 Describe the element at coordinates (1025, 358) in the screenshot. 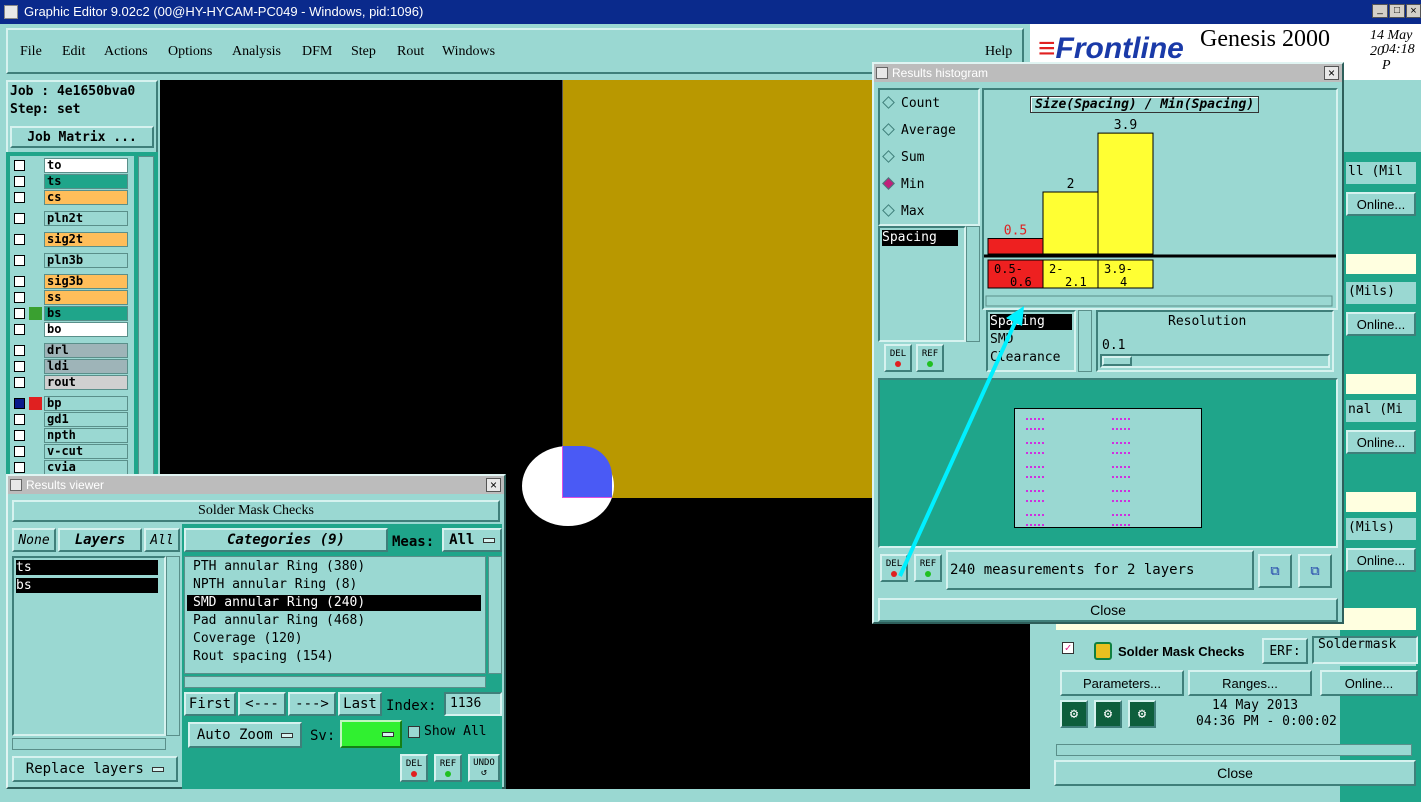

I see `list-item: Clearance` at that location.